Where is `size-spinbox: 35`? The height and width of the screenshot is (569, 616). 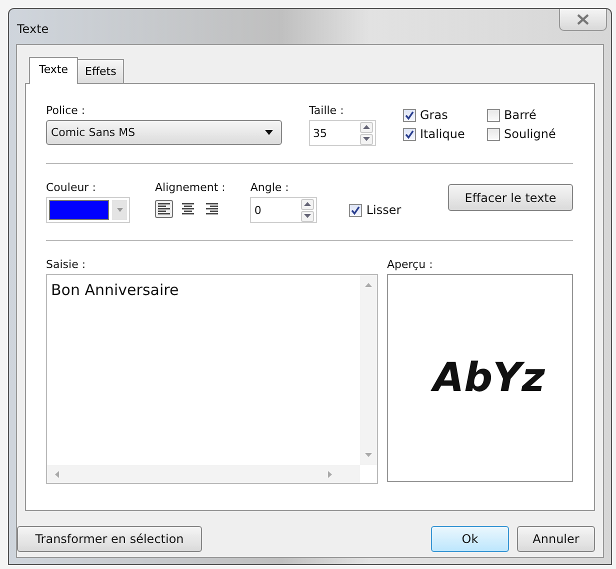 size-spinbox: 35 is located at coordinates (342, 133).